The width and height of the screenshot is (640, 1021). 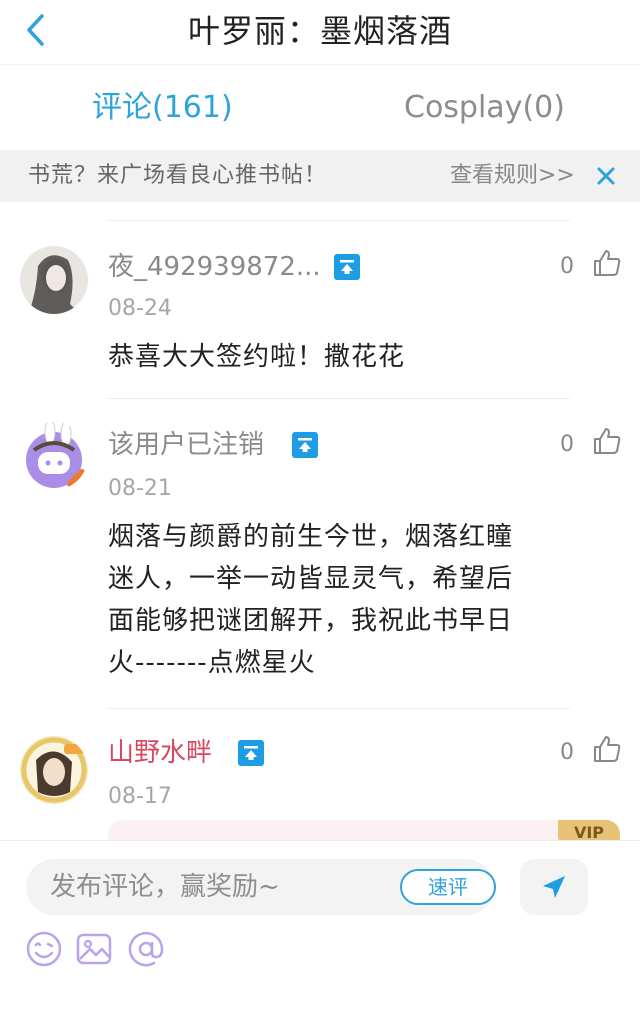 I want to click on comment-input: 发布评论，赢奖励~ 速评, so click(x=261, y=887).